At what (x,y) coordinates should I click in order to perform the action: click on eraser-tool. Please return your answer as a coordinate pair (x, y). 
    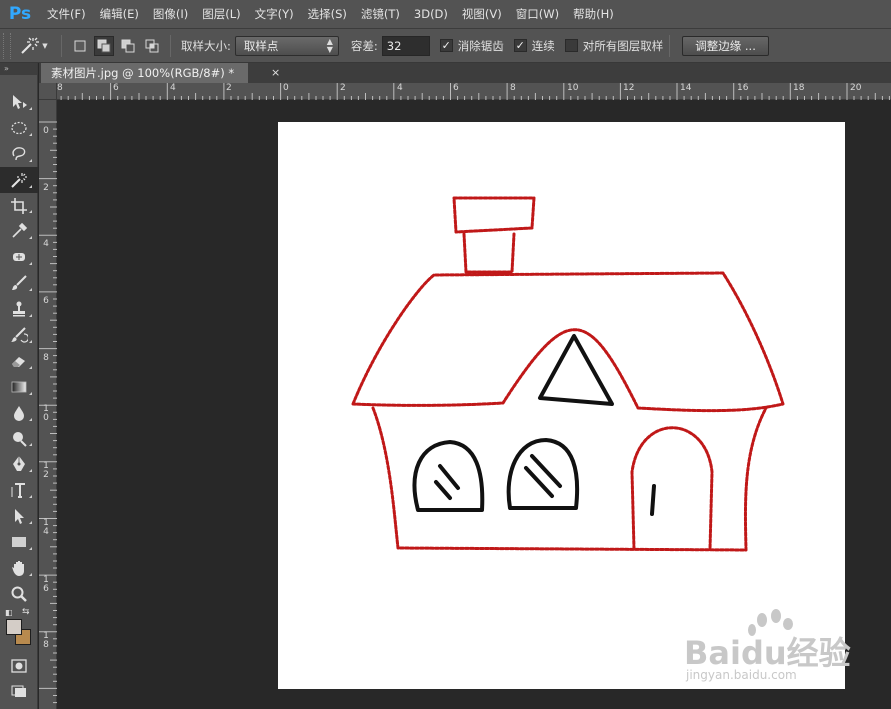
    Looking at the image, I should click on (19, 361).